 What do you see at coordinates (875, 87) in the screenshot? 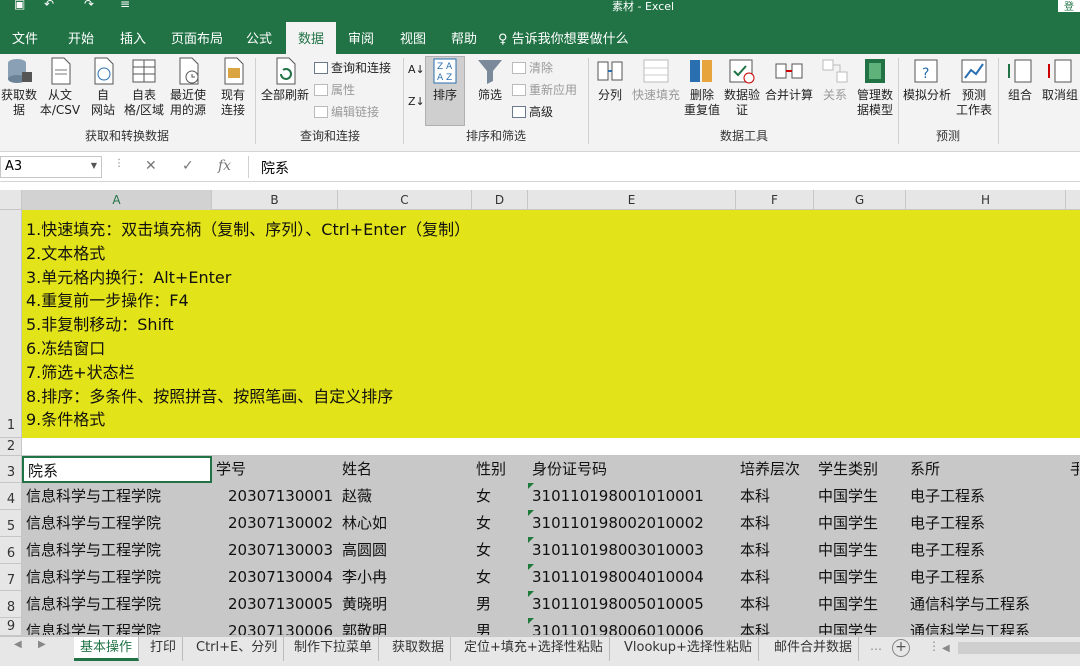
I see `manage-data-model-button: 管理数 据模型` at bounding box center [875, 87].